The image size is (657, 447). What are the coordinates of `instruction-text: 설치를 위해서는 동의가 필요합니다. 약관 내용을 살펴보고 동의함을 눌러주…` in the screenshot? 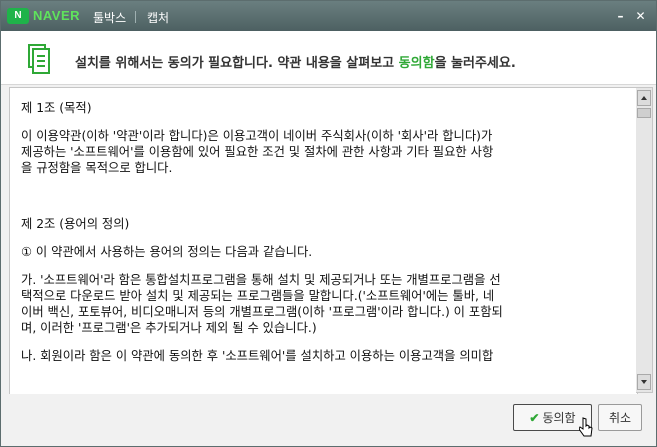 It's located at (295, 61).